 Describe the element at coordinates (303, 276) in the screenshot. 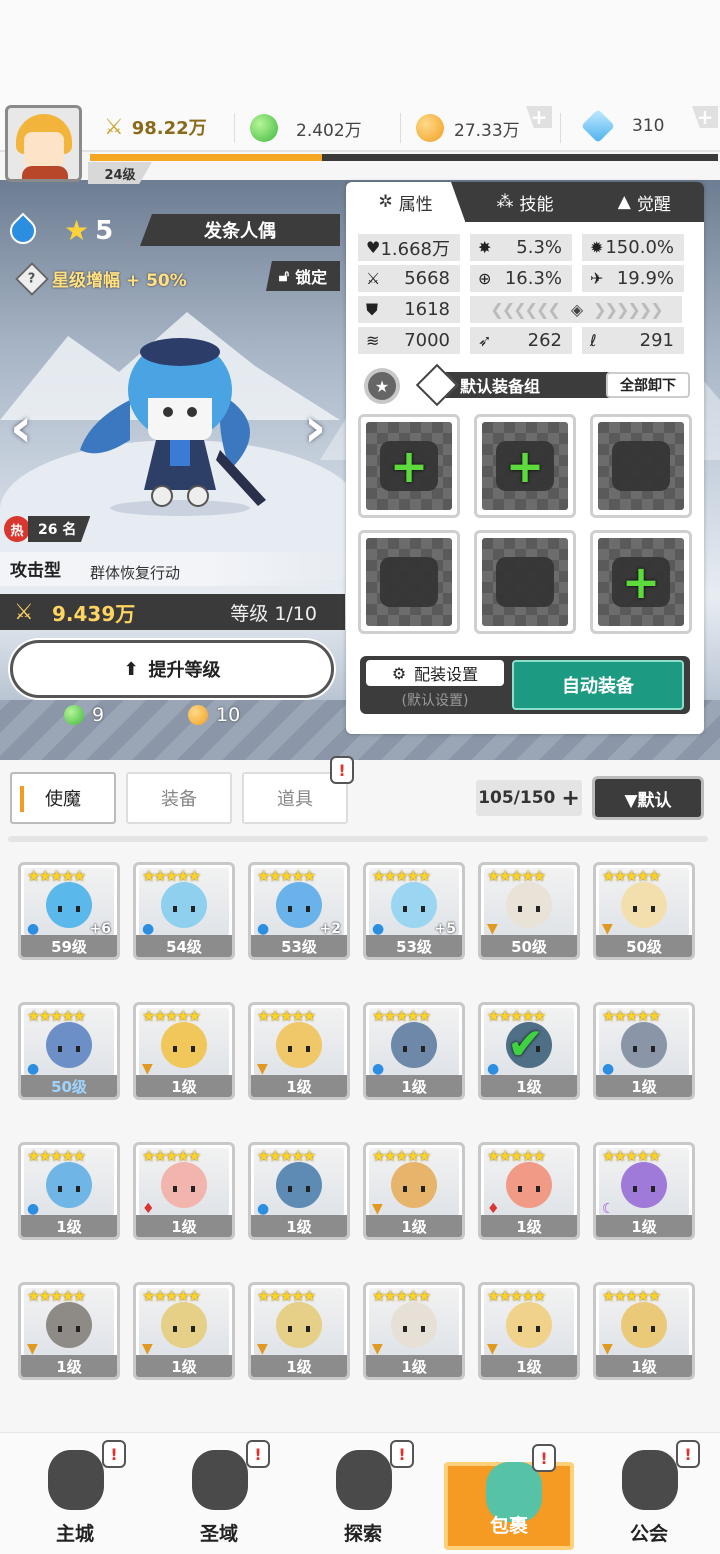

I see `lock-button: 🔓︎ 锁定` at that location.